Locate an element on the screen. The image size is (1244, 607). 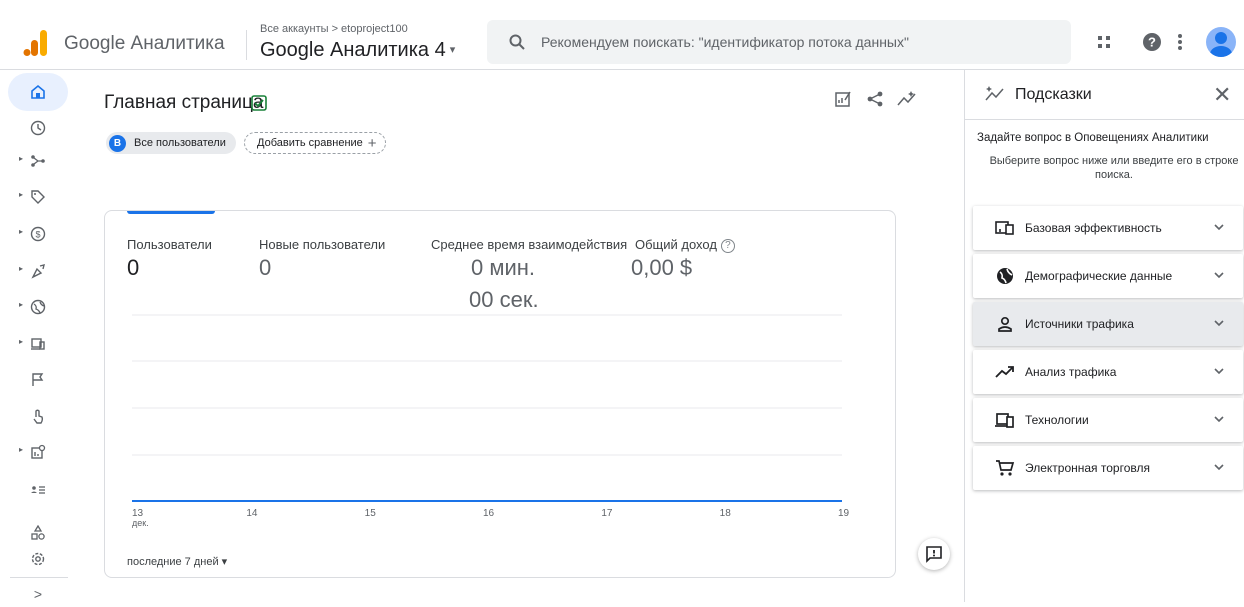
suggestion-ecommerce: Электронная торговля is located at coordinates (1108, 468).